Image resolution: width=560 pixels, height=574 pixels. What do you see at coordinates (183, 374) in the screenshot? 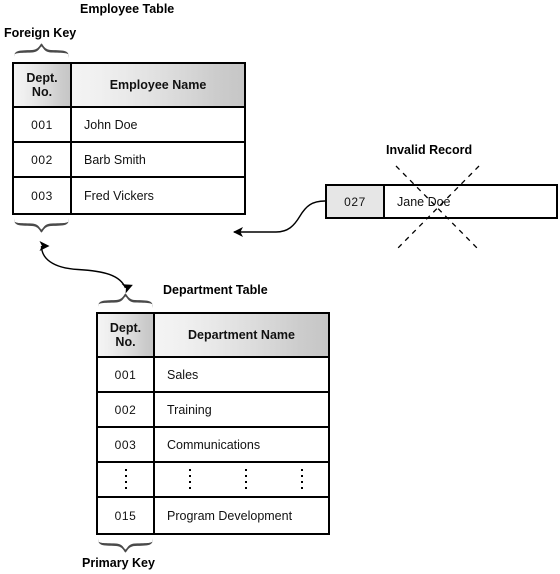
I see `department-cell-name: Sales` at bounding box center [183, 374].